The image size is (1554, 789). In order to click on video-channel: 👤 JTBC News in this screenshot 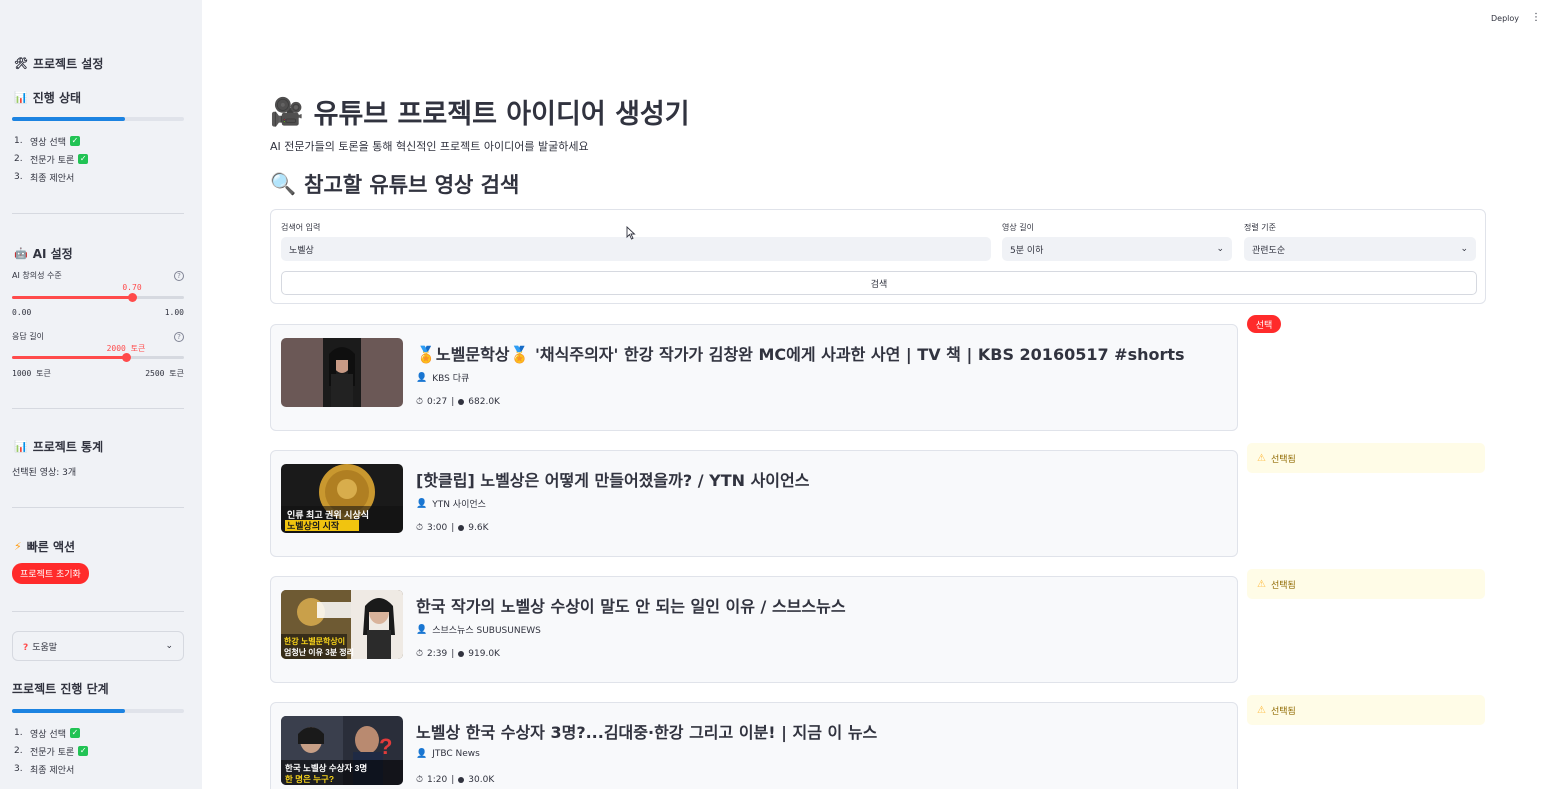, I will do `click(448, 754)`.